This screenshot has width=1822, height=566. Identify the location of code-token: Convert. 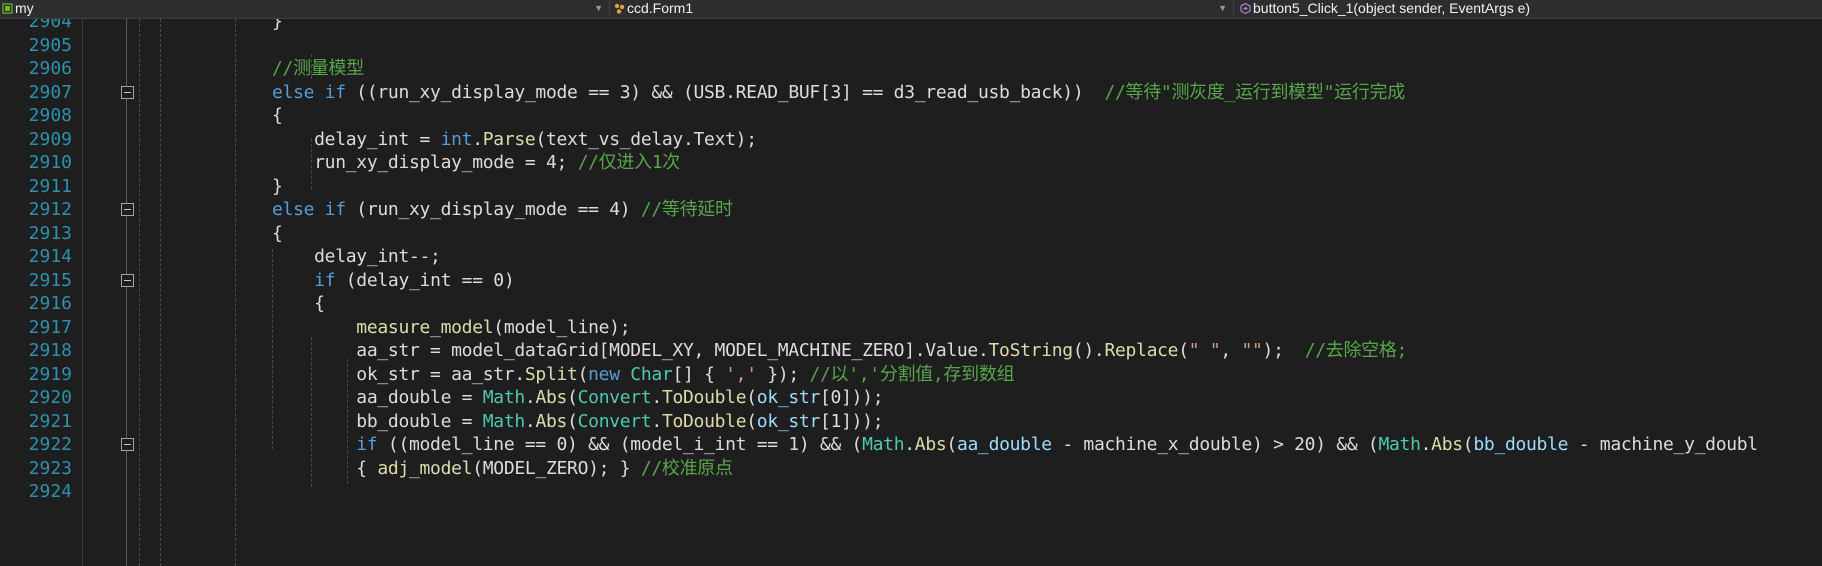
(614, 397).